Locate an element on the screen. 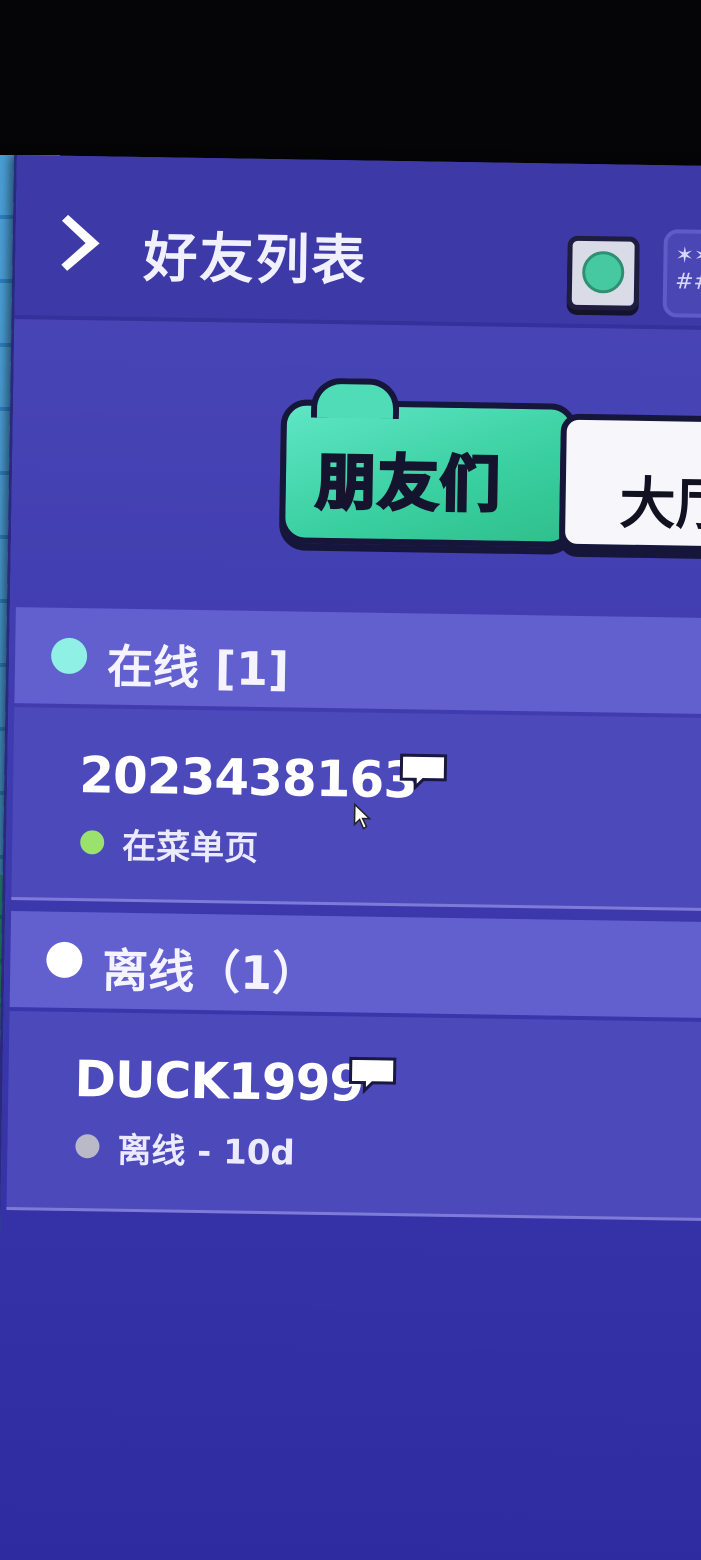 The width and height of the screenshot is (701, 1560). section-header-offline: 离线（1） is located at coordinates (355, 965).